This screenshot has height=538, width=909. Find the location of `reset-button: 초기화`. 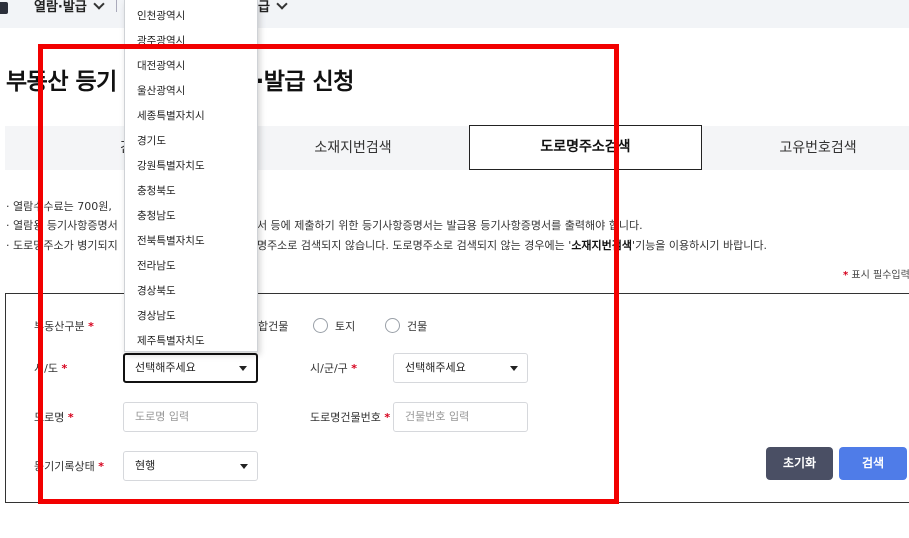

reset-button: 초기화 is located at coordinates (799, 463).